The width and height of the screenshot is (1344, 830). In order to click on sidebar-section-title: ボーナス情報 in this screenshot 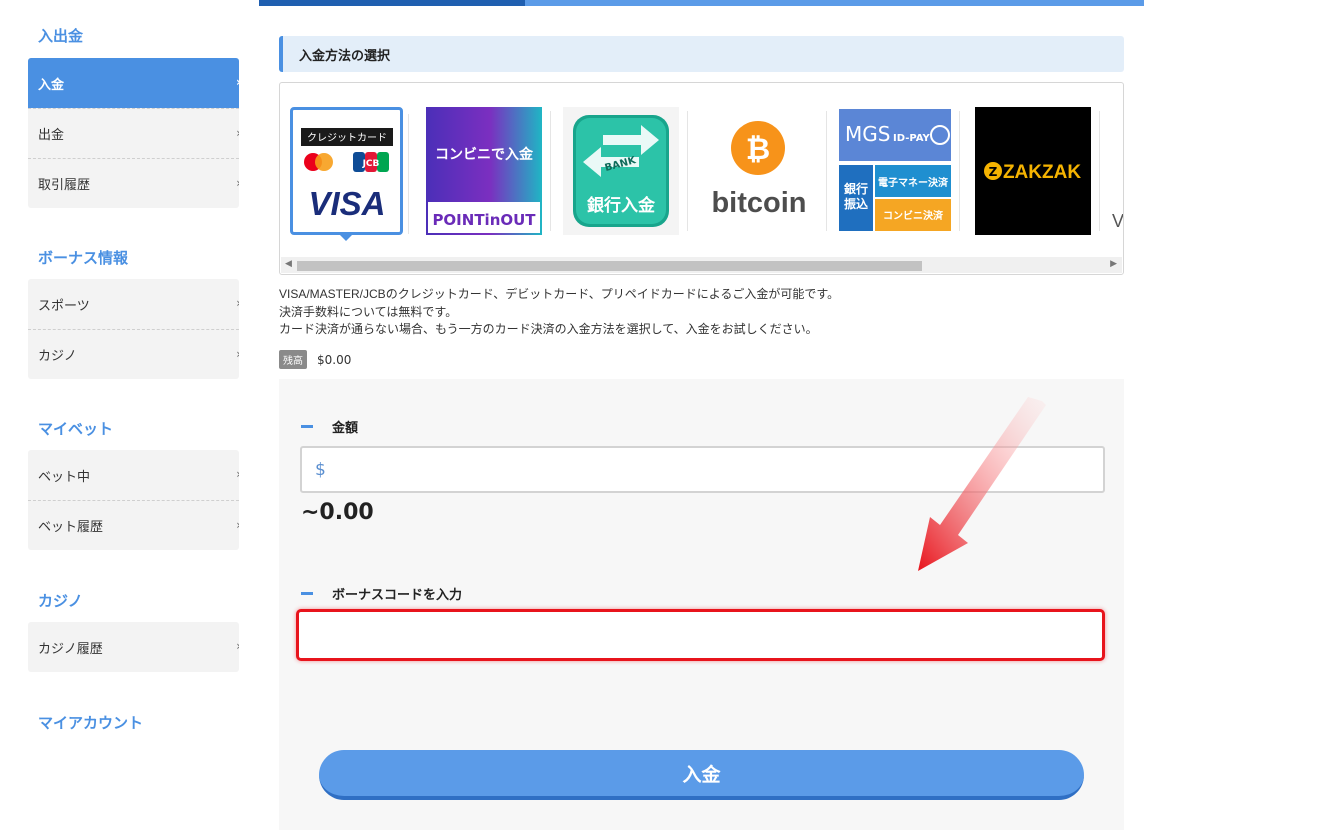, I will do `click(83, 258)`.